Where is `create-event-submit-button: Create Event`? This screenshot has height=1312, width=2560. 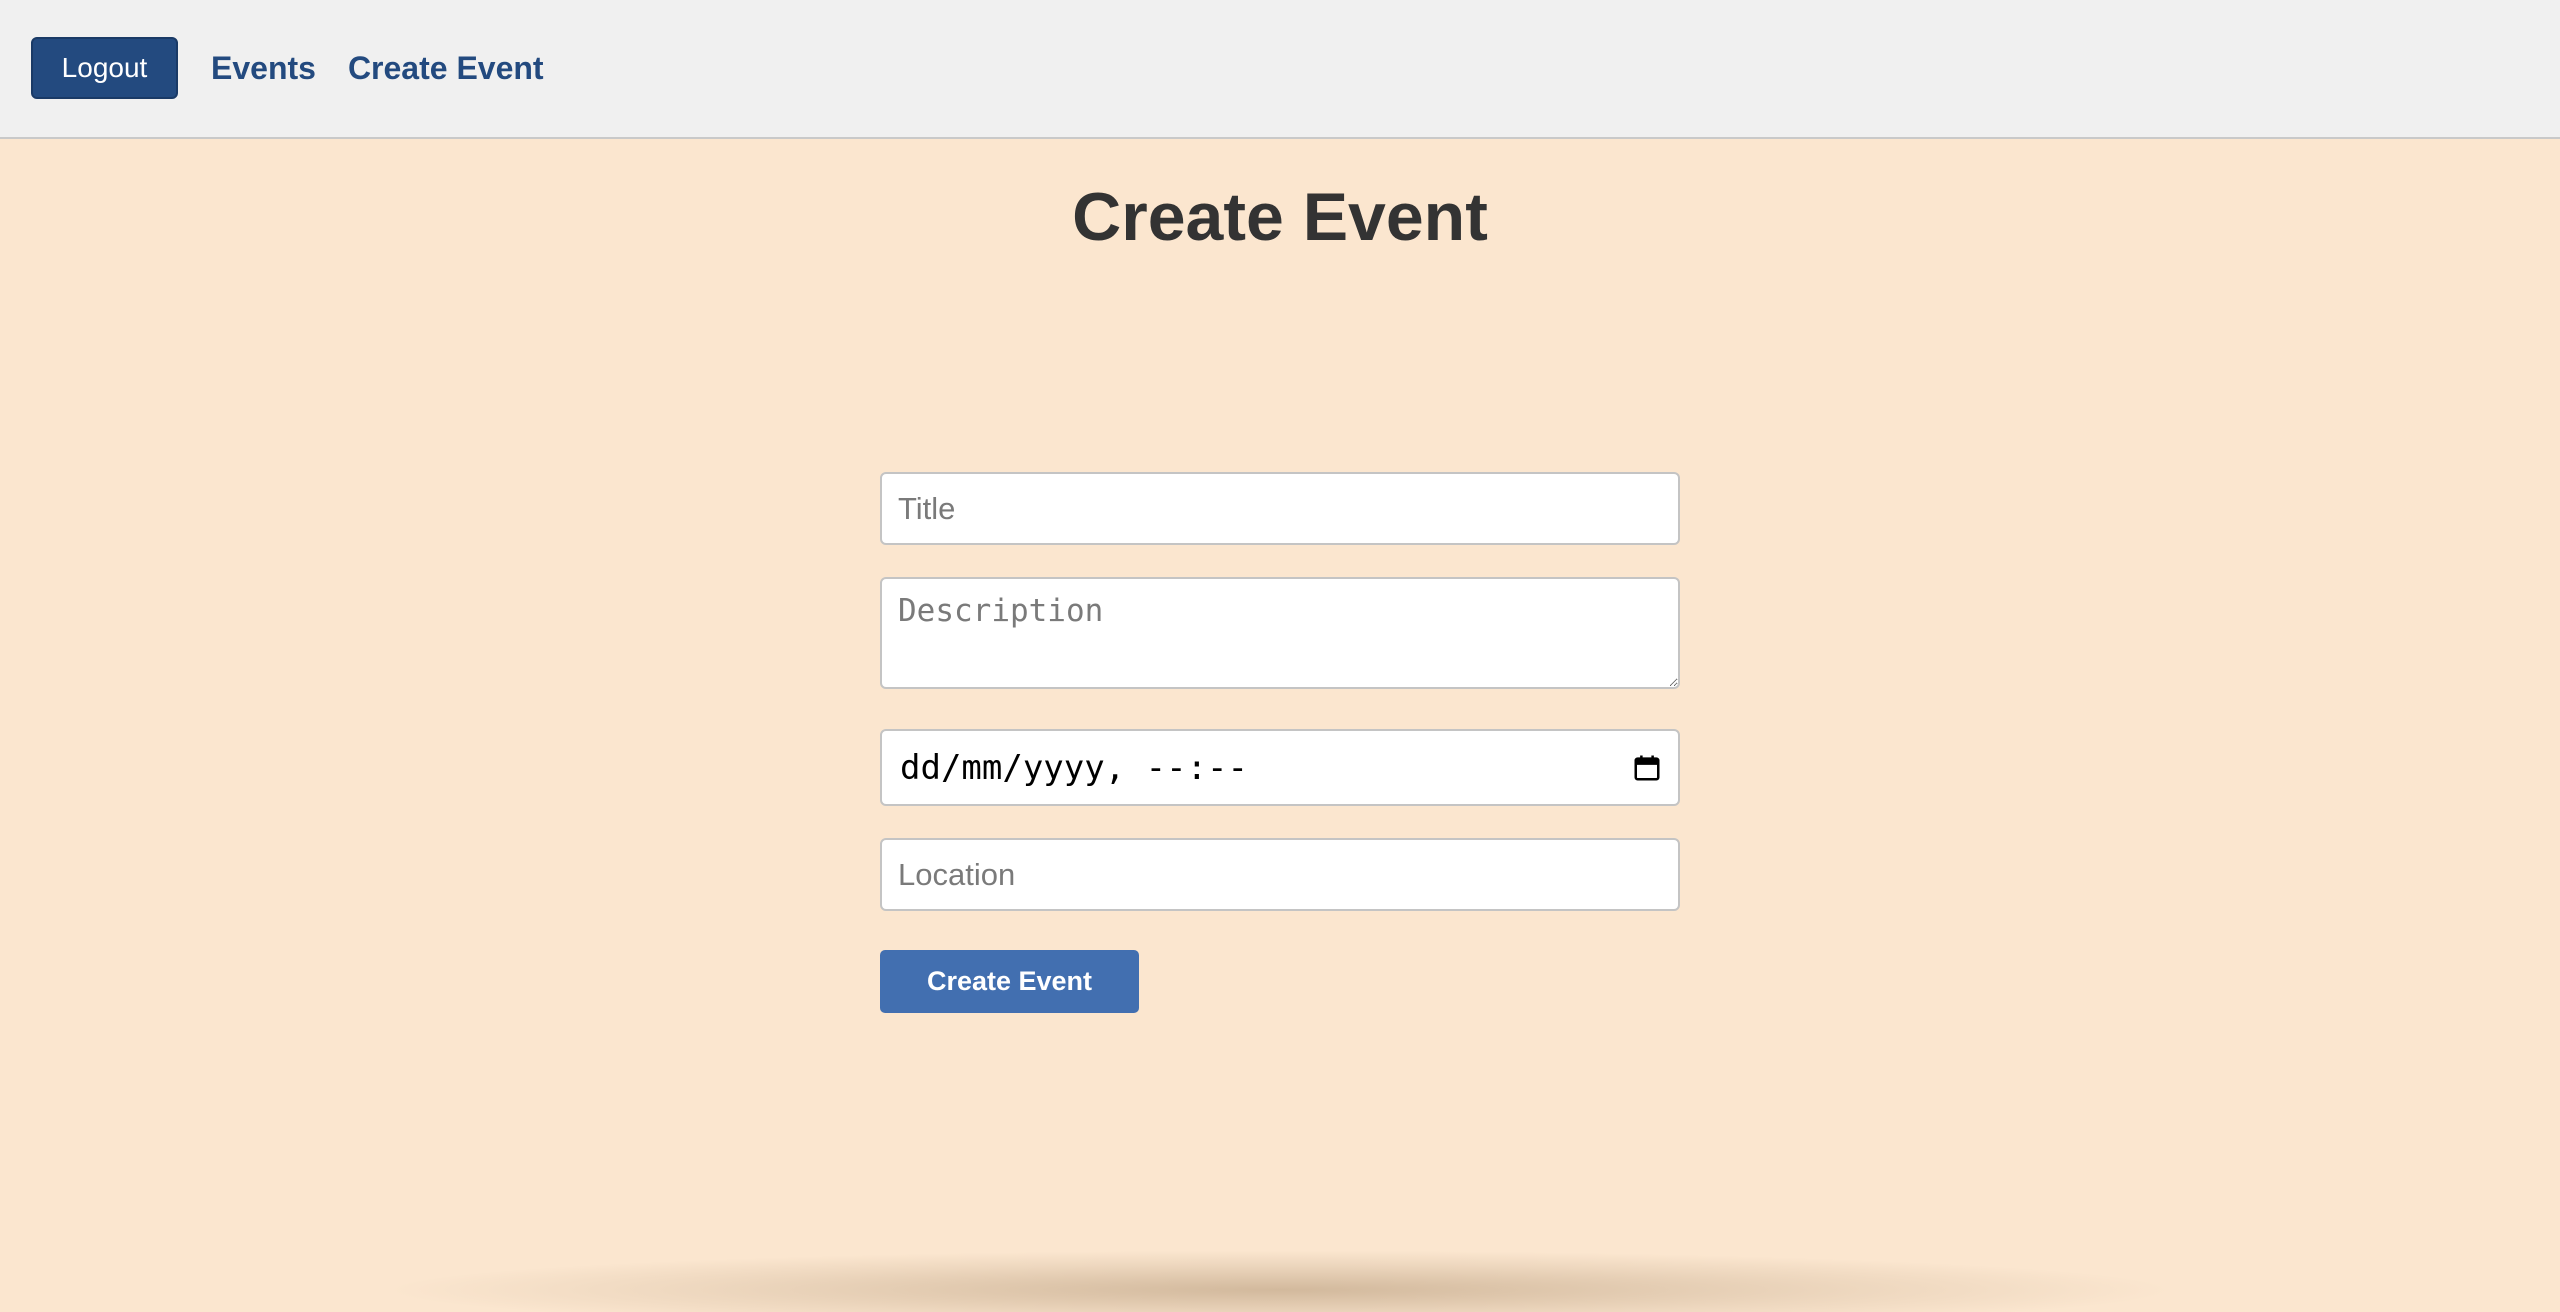
create-event-submit-button: Create Event is located at coordinates (1009, 981).